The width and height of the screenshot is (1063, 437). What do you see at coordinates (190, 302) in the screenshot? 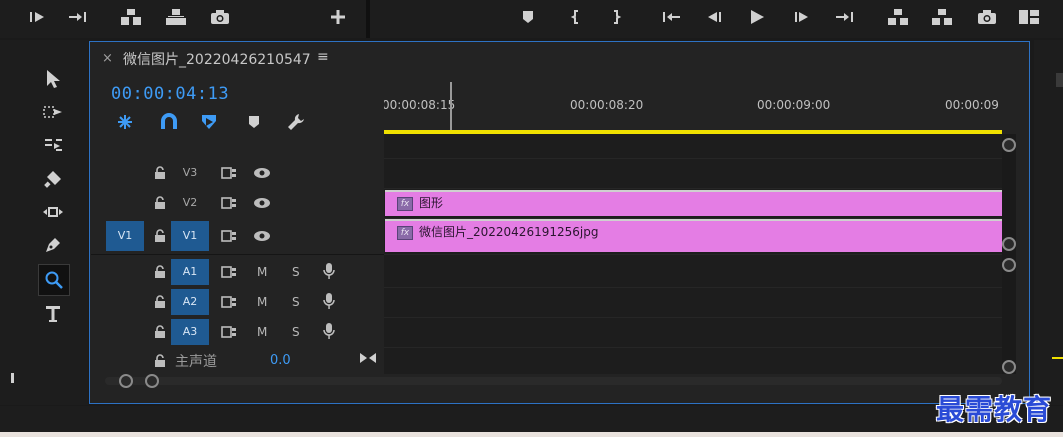
I see `track-label-a2: A2` at bounding box center [190, 302].